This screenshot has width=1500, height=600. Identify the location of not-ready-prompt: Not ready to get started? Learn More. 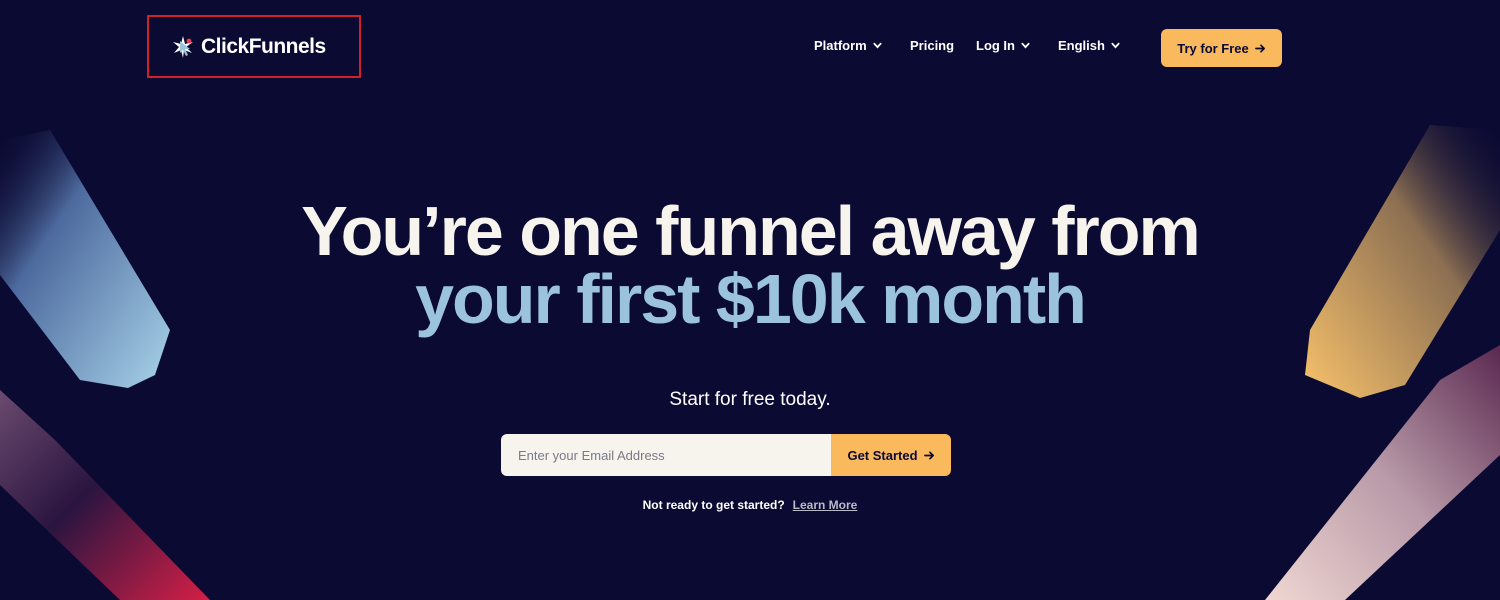
(750, 505).